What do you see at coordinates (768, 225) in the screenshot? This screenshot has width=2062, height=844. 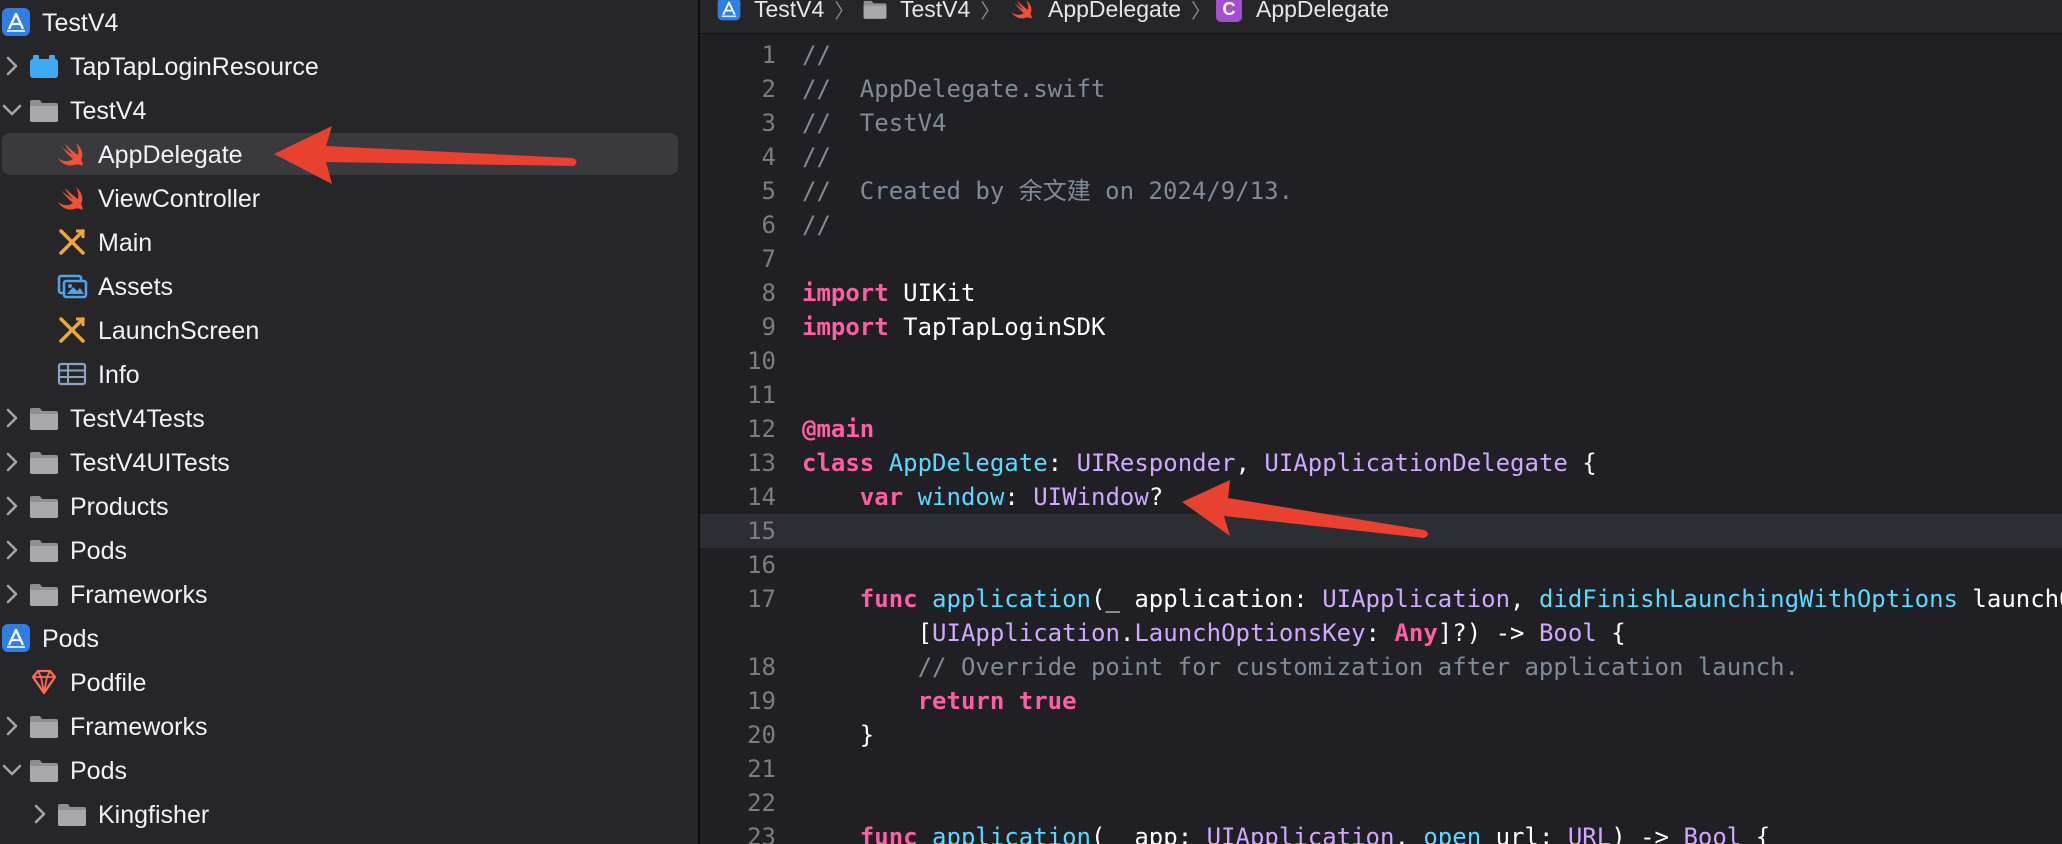 I see `line-number: 6` at bounding box center [768, 225].